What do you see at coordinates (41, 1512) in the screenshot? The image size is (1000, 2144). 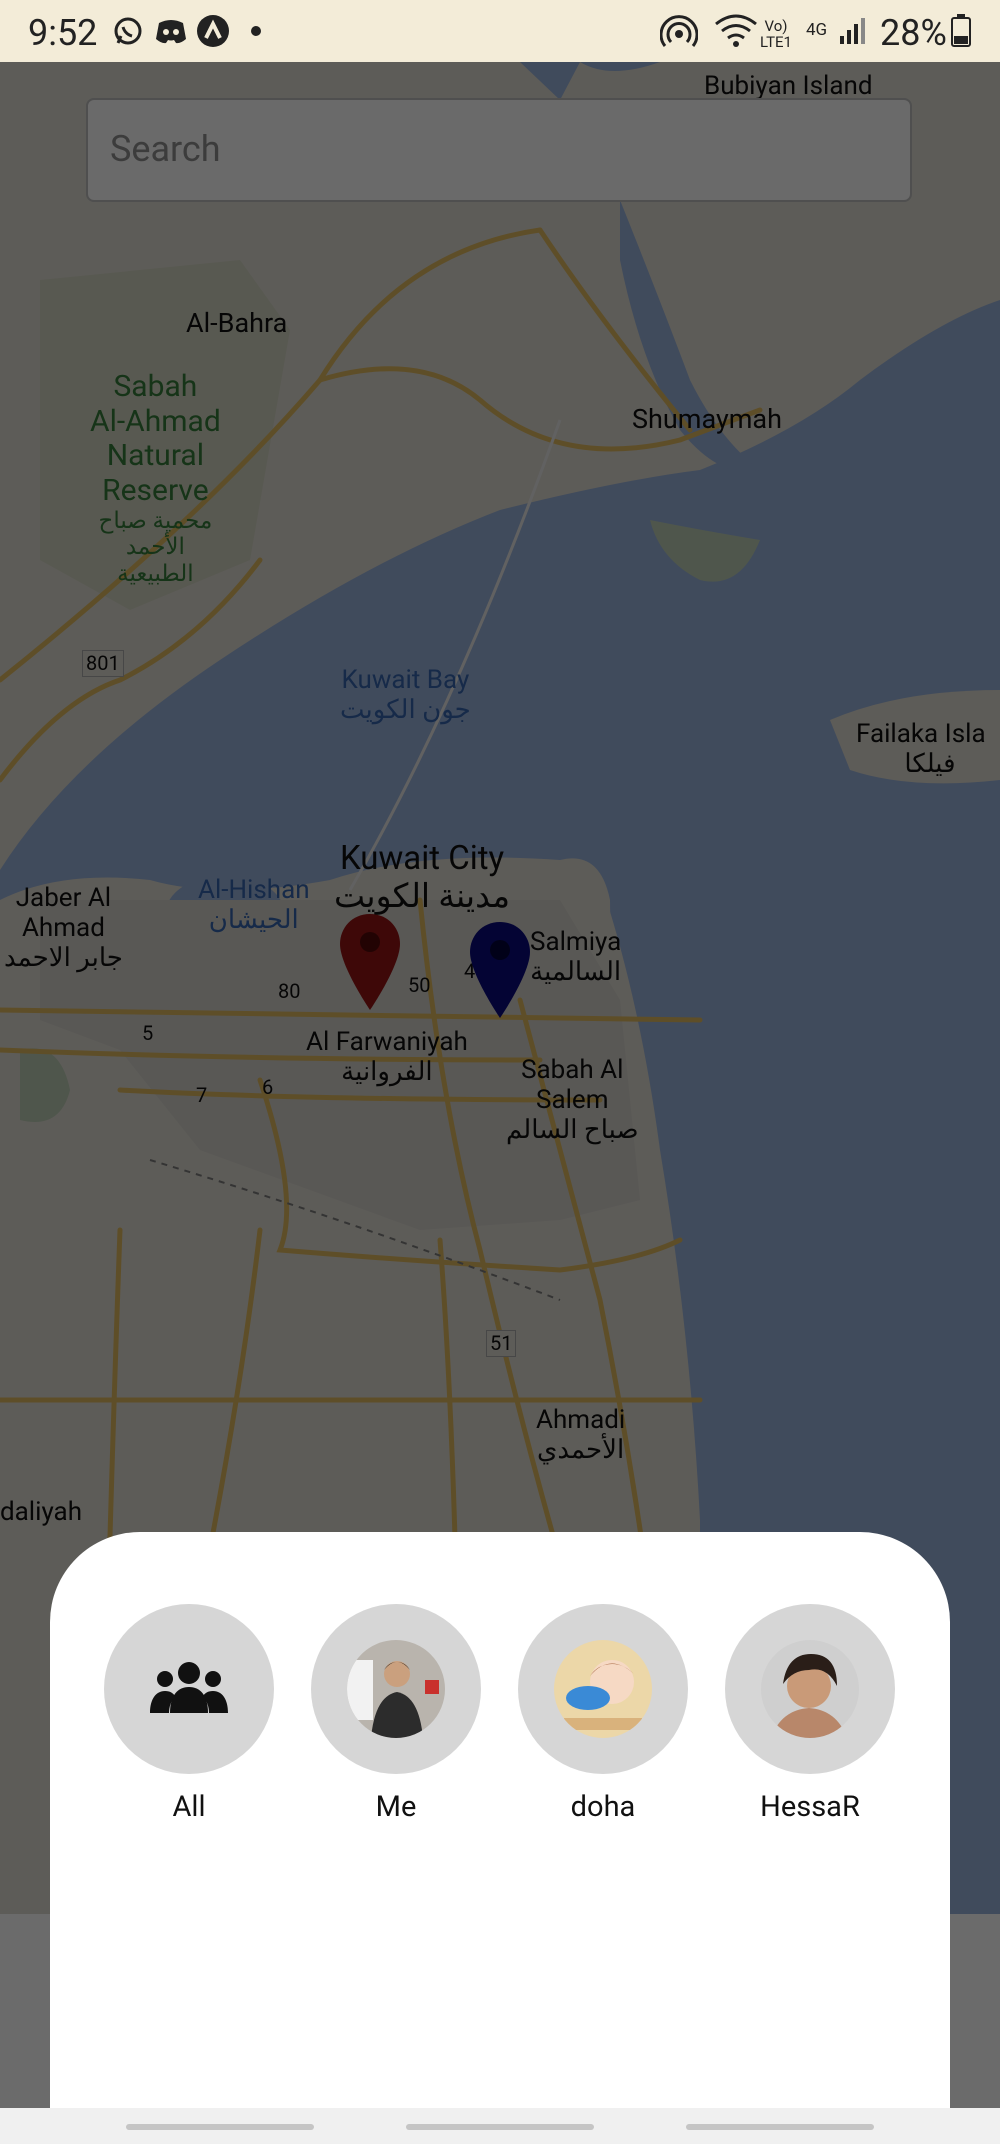 I see `label-daliyah: daliyah` at bounding box center [41, 1512].